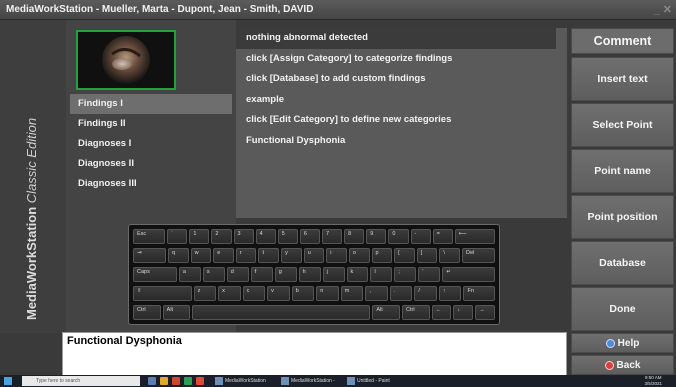 The width and height of the screenshot is (676, 387). What do you see at coordinates (425, 293) in the screenshot?
I see `keyboard-key: /` at bounding box center [425, 293].